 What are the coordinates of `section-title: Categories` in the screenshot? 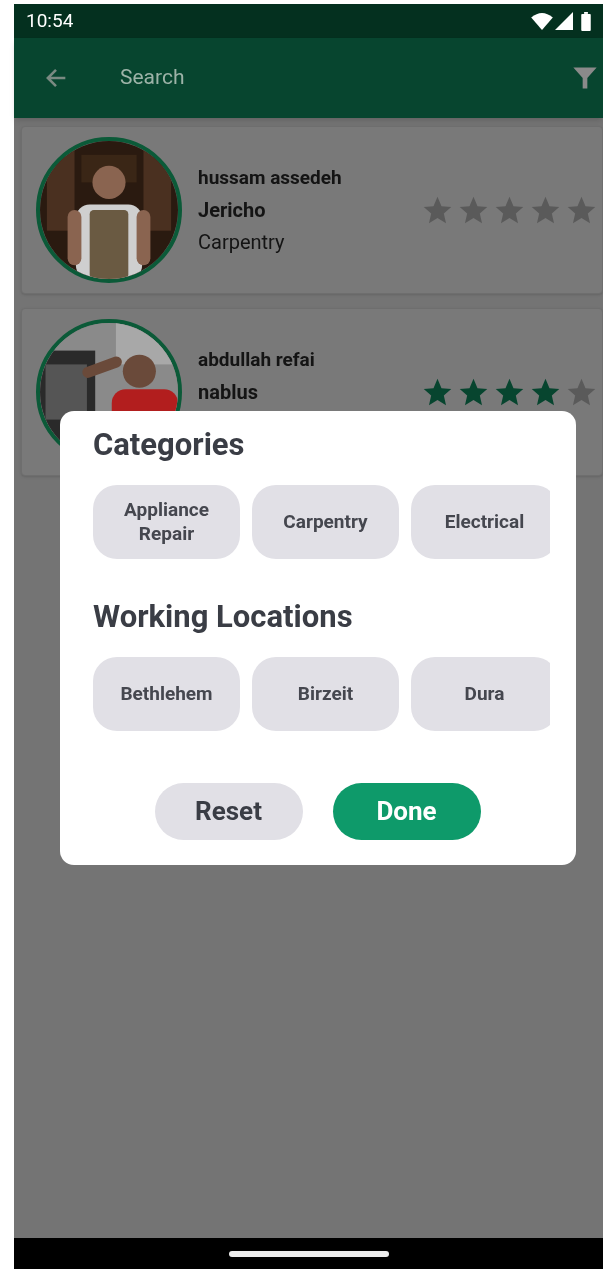 It's located at (169, 445).